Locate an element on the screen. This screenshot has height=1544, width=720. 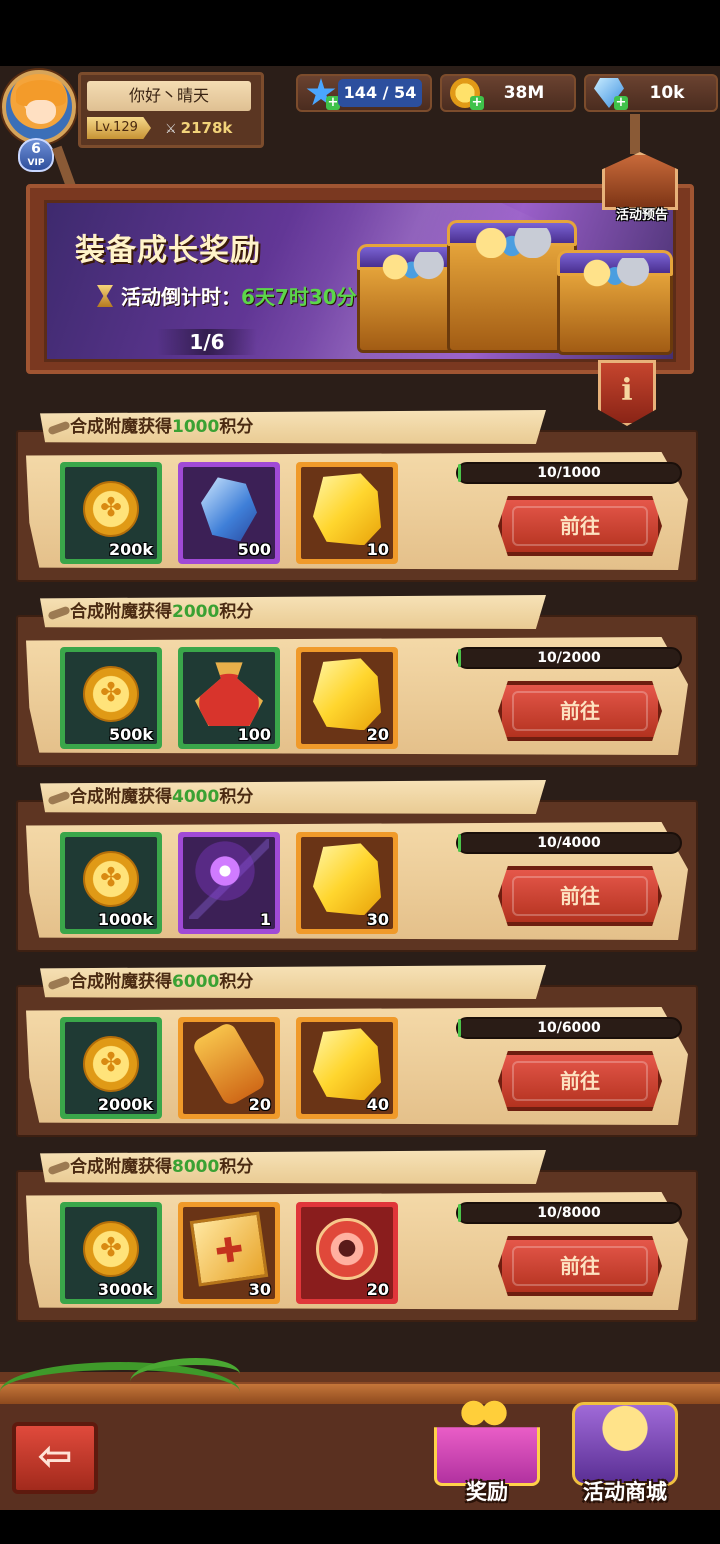
status-bar is located at coordinates (360, 33).